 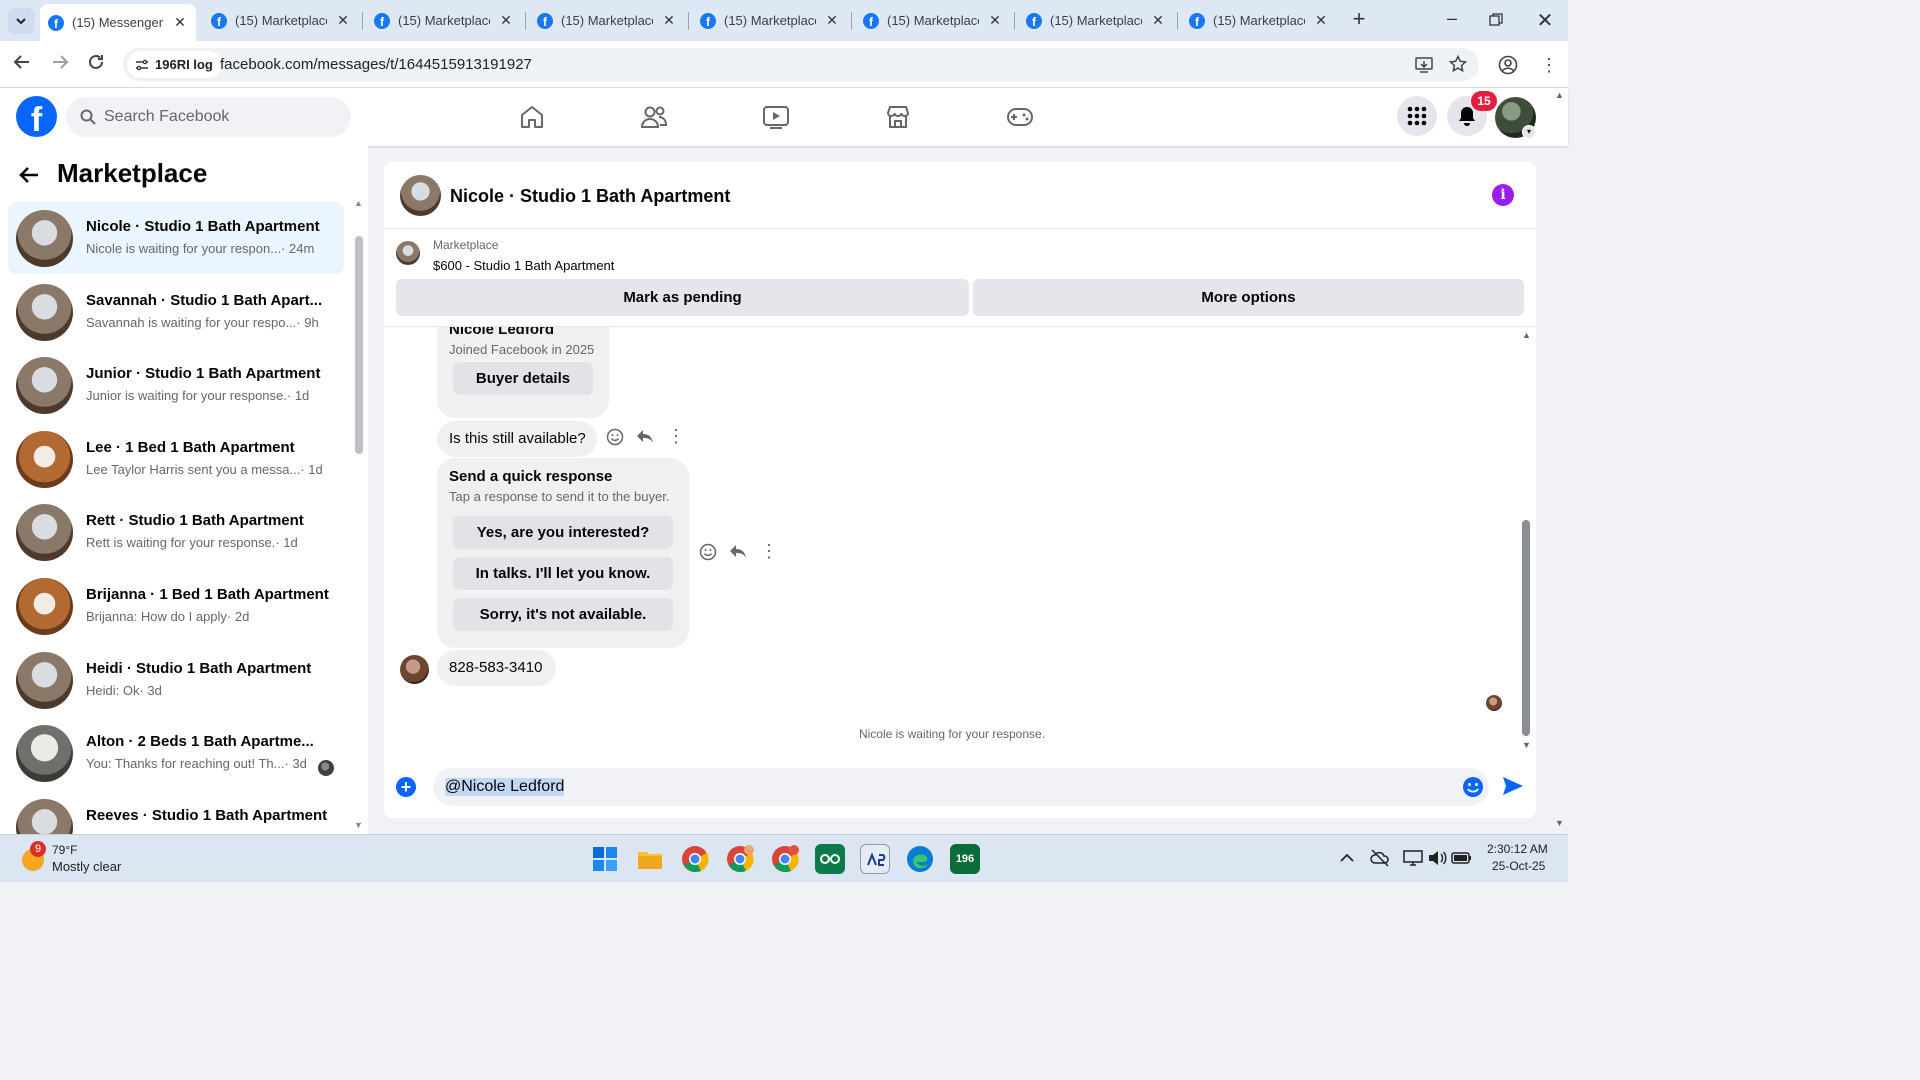 What do you see at coordinates (1347, 858) in the screenshot?
I see `chevron-up-icon` at bounding box center [1347, 858].